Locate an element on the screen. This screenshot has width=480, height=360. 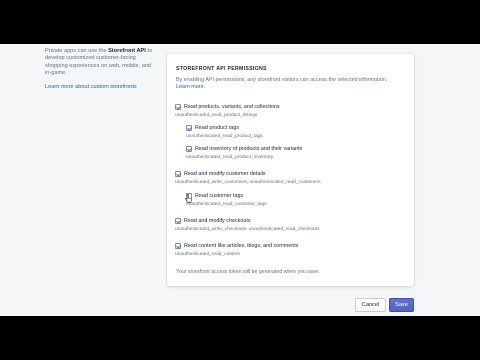
permission-scope: unauthenticated_read_product_inventory is located at coordinates (230, 157).